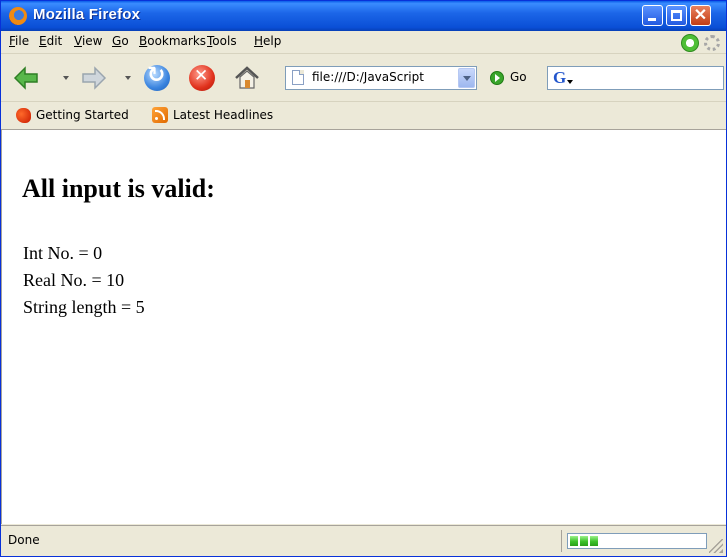 The image size is (727, 557). What do you see at coordinates (363, 16) in the screenshot?
I see `title-bar: Mozilla Firefox ✕` at bounding box center [363, 16].